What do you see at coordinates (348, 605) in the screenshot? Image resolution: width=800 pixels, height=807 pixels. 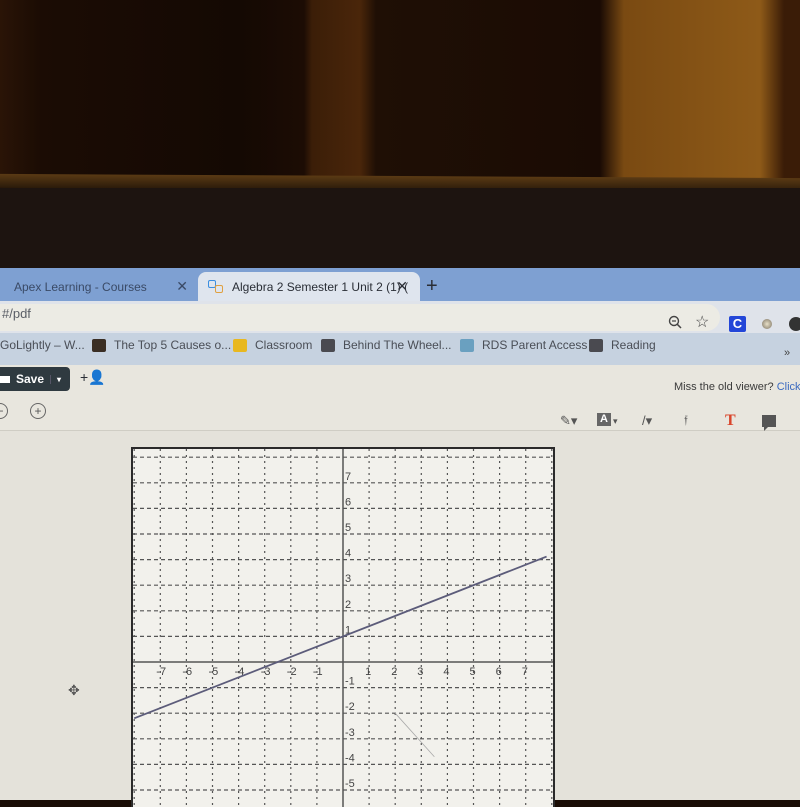 I see `y-tick-label: 2` at bounding box center [348, 605].